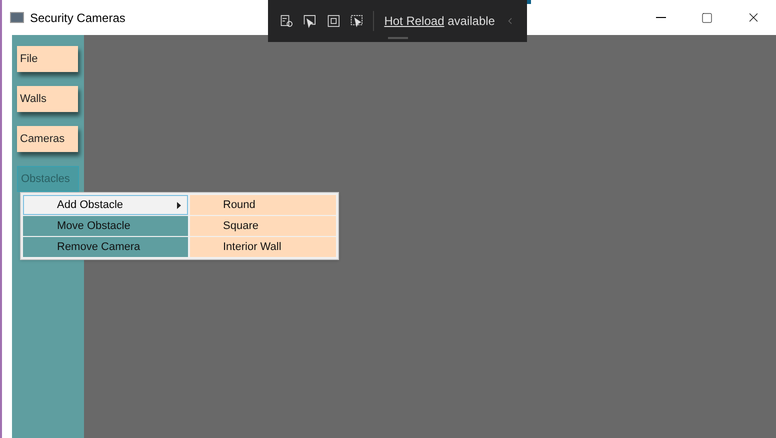 The height and width of the screenshot is (438, 776). Describe the element at coordinates (287, 21) in the screenshot. I see `settings-icon` at that location.